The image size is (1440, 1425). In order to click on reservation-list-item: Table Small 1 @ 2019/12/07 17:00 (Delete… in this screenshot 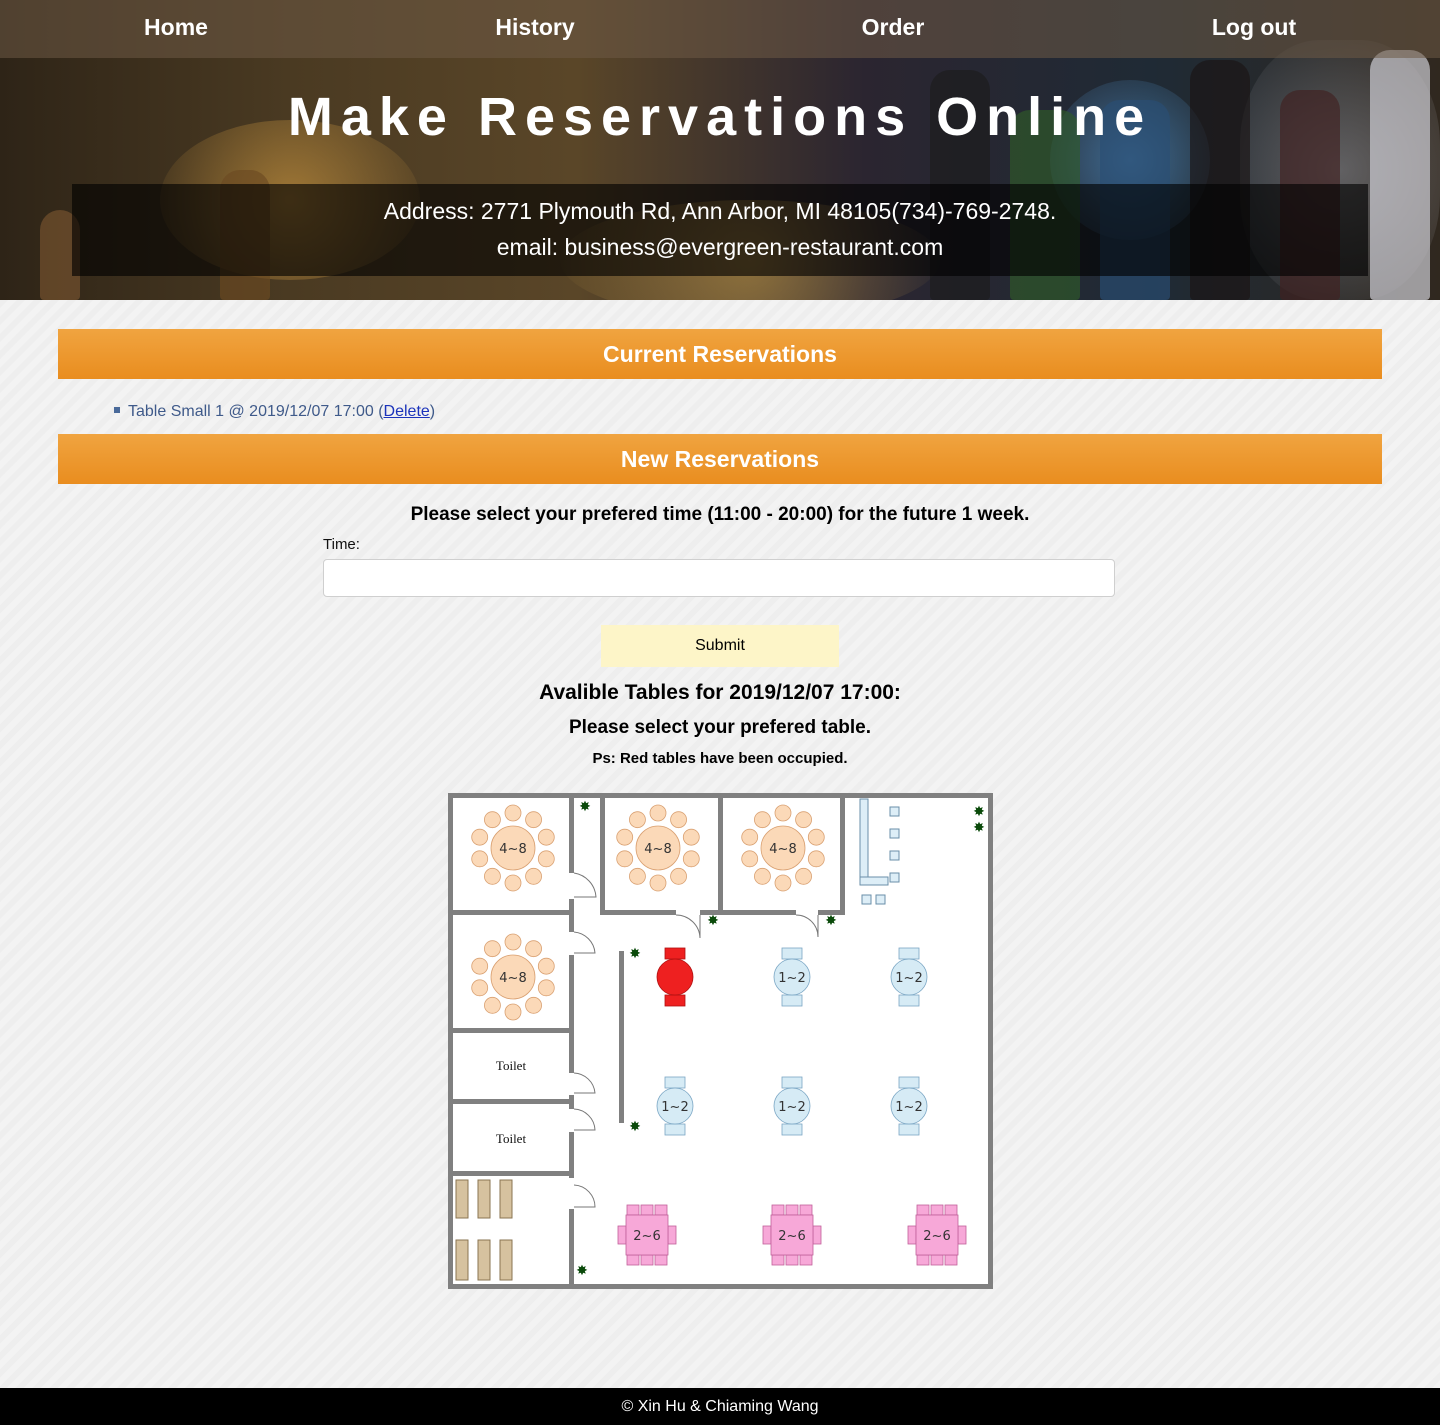, I will do `click(274, 412)`.